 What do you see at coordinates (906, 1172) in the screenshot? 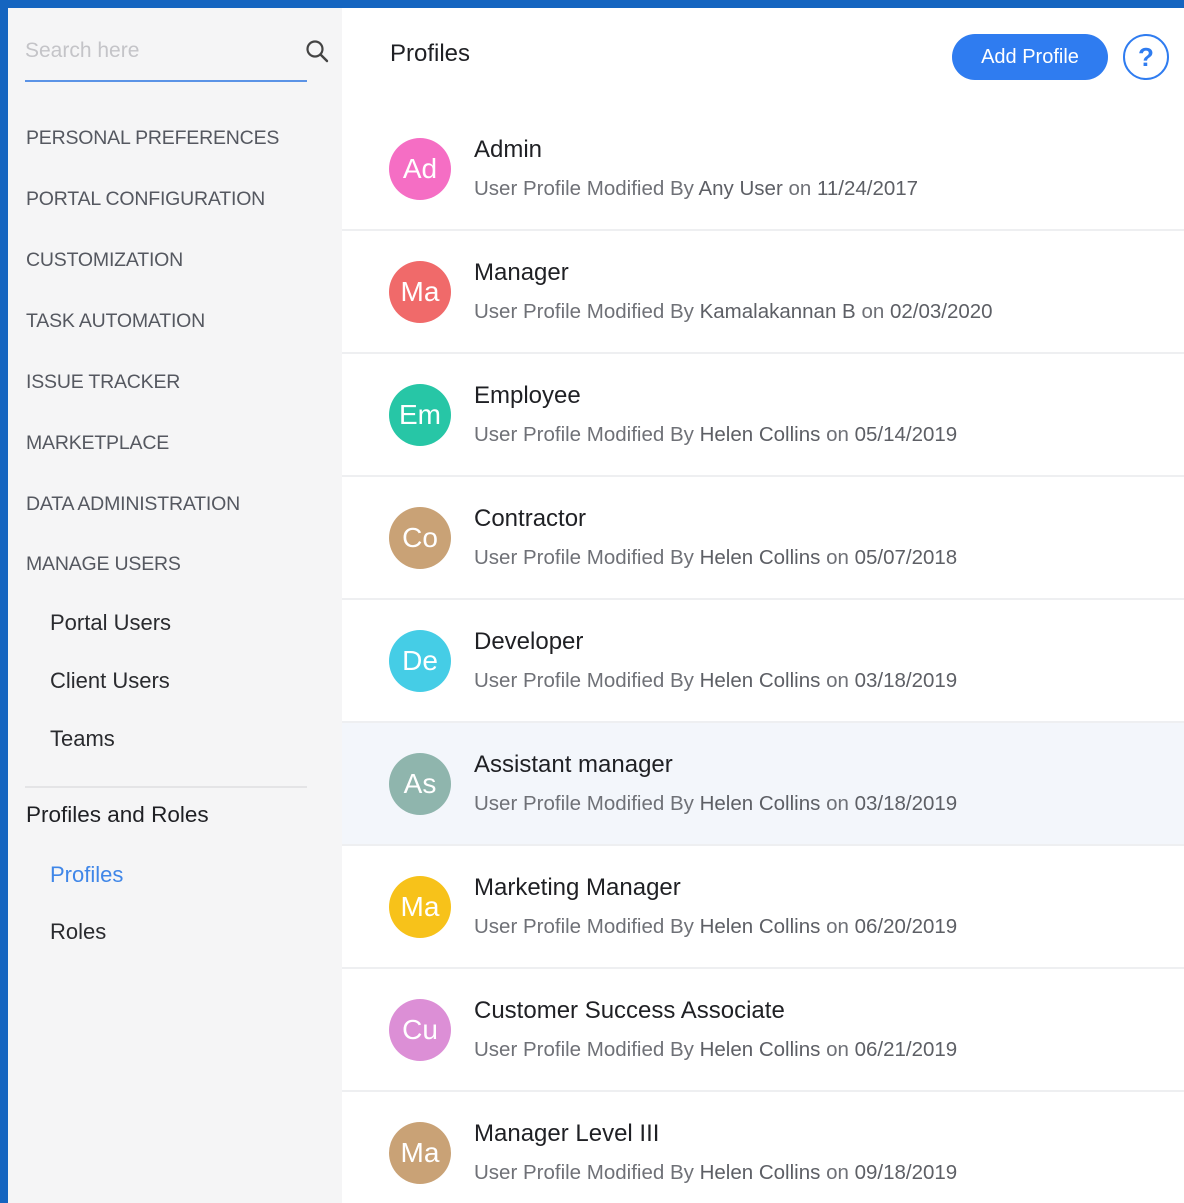
I see `meta-date: 09/18/2019` at bounding box center [906, 1172].